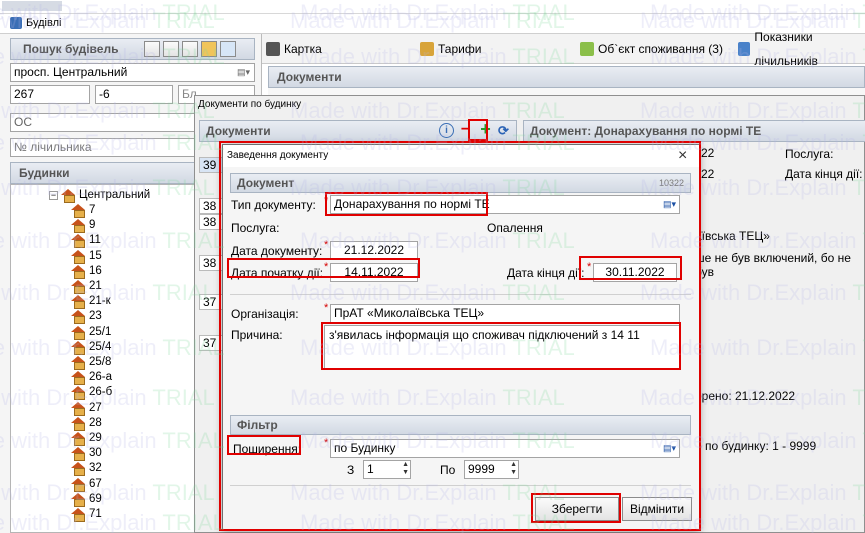  I want to click on street-select: просп. Центральний ▤▾, so click(132, 72).